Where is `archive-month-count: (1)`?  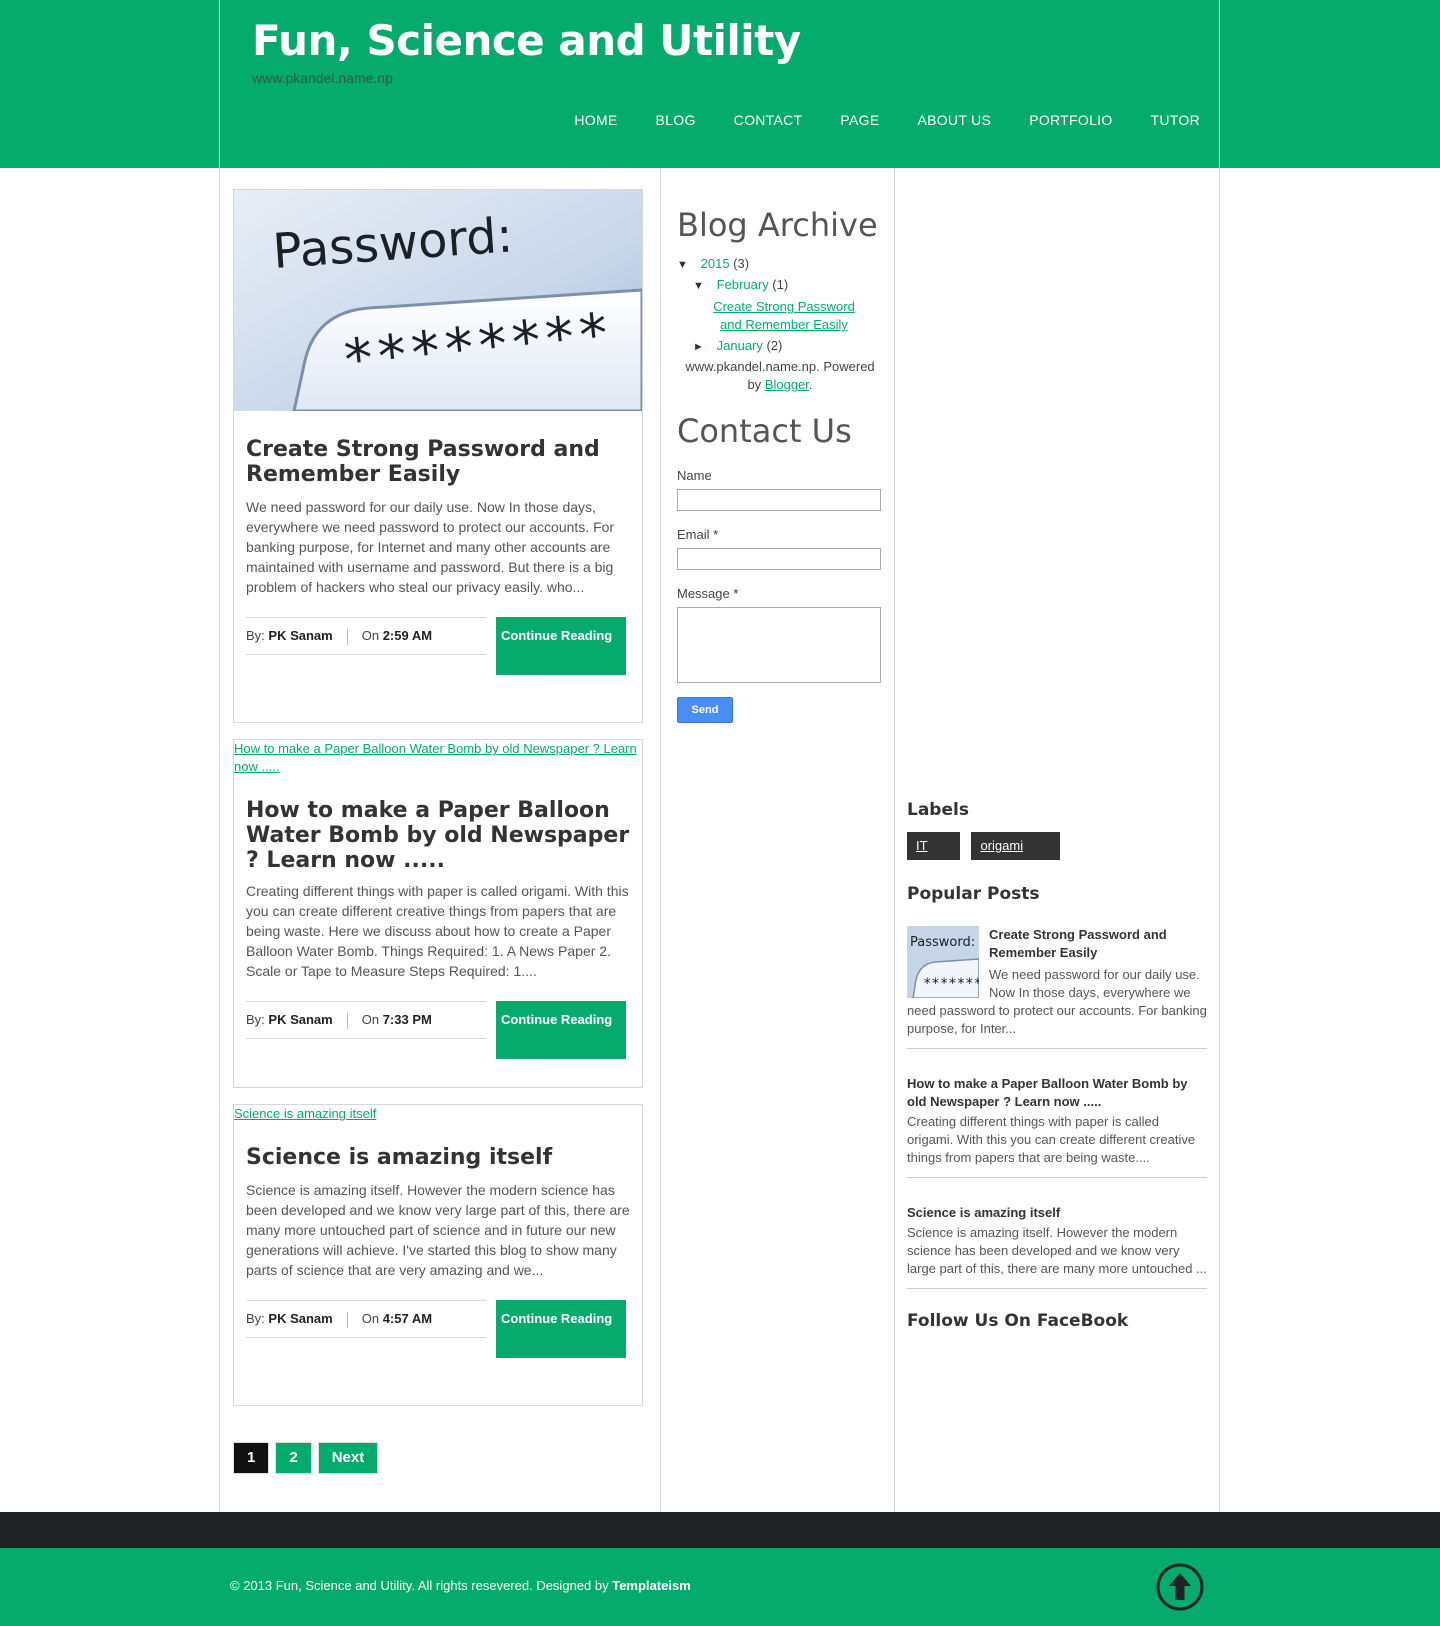 archive-month-count: (1) is located at coordinates (780, 284).